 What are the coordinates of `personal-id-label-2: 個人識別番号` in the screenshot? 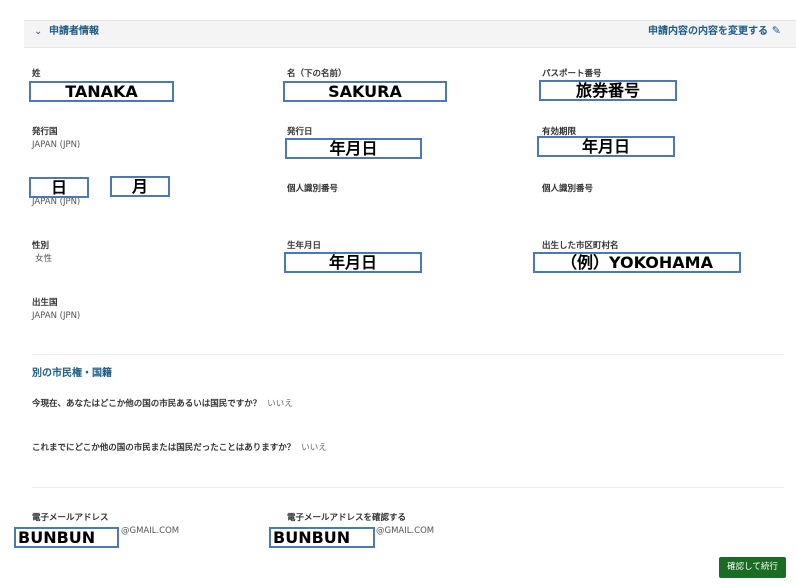 It's located at (568, 189).